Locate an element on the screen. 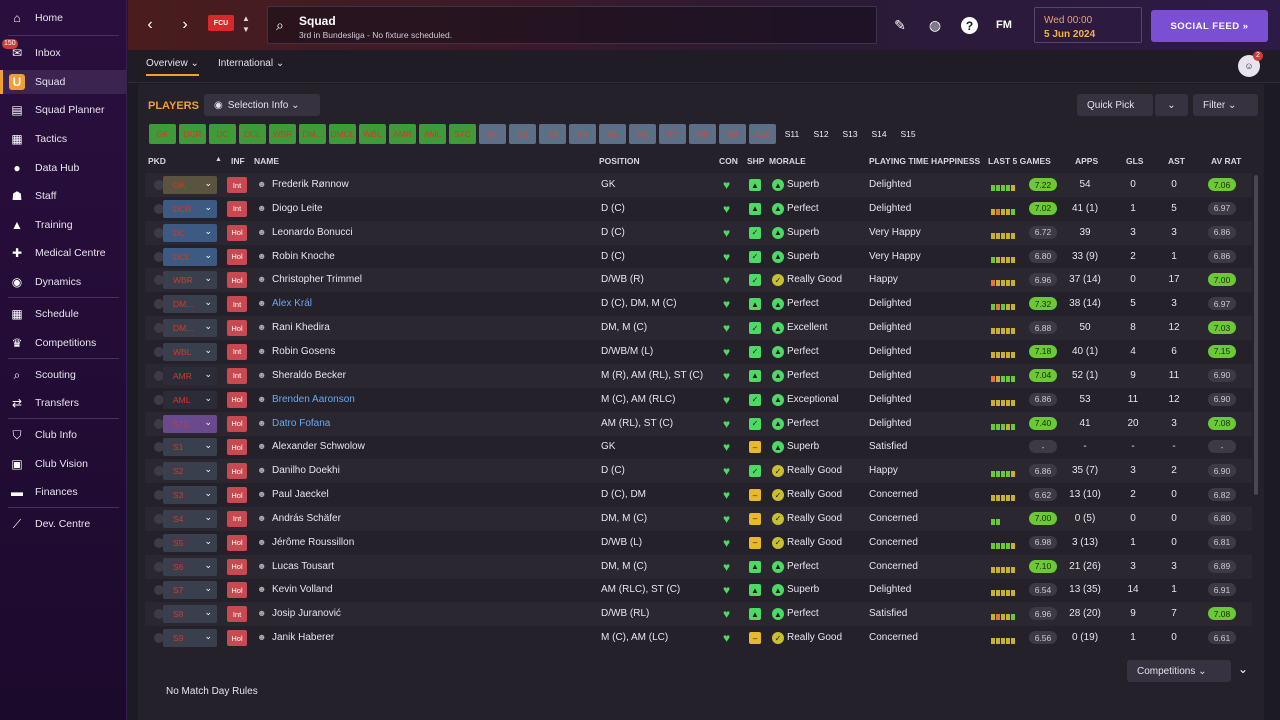  selection-position-dropdown: GK ⌄ is located at coordinates (190, 185).